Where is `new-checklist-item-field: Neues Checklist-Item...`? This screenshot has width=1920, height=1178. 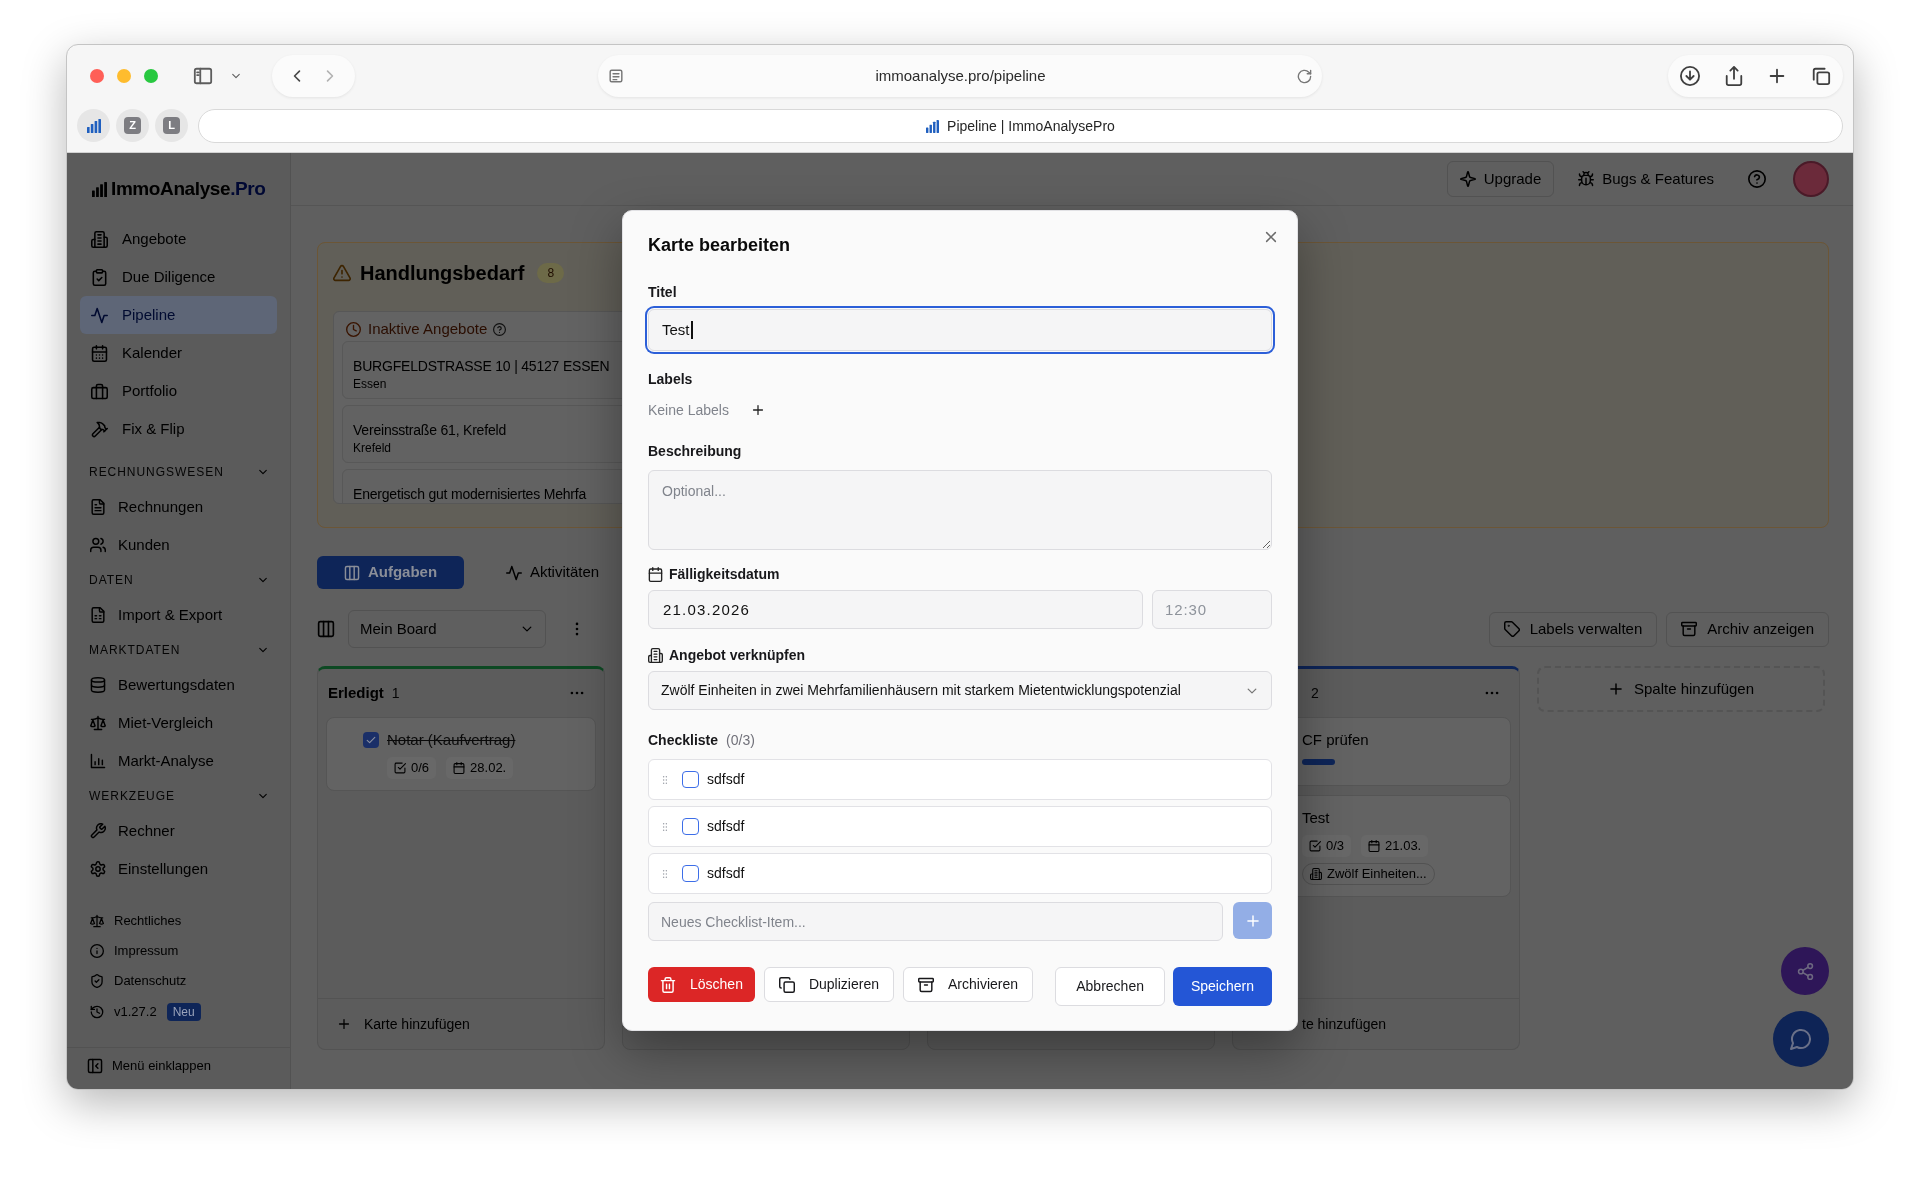 new-checklist-item-field: Neues Checklist-Item... is located at coordinates (935, 921).